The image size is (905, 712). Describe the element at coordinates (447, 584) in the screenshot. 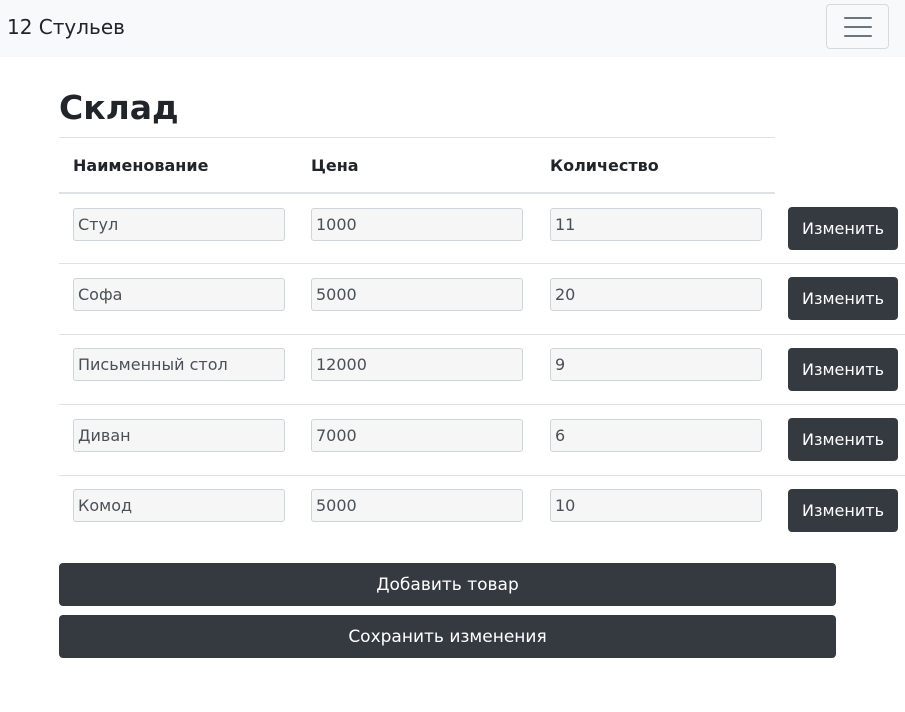

I see `add-product-button: Добавить товар` at that location.